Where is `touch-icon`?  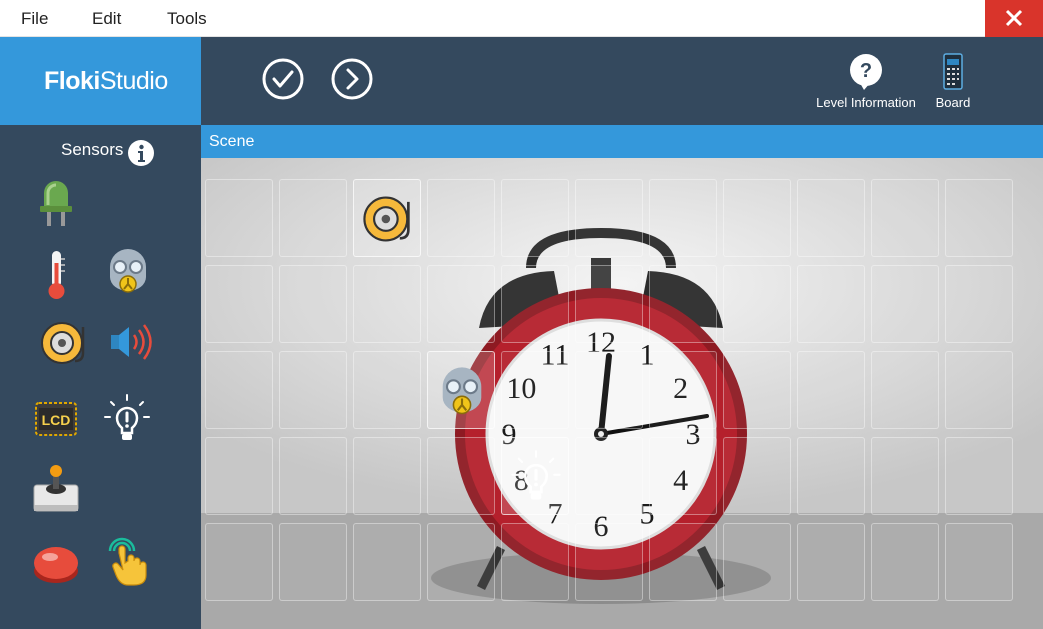 touch-icon is located at coordinates (128, 561).